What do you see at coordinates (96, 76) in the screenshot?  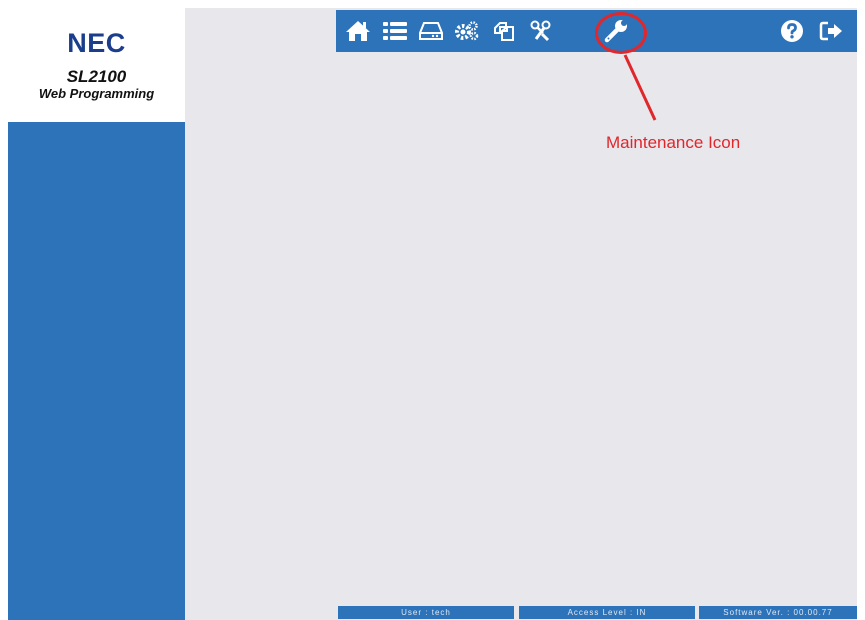 I see `product-name: SL2100` at bounding box center [96, 76].